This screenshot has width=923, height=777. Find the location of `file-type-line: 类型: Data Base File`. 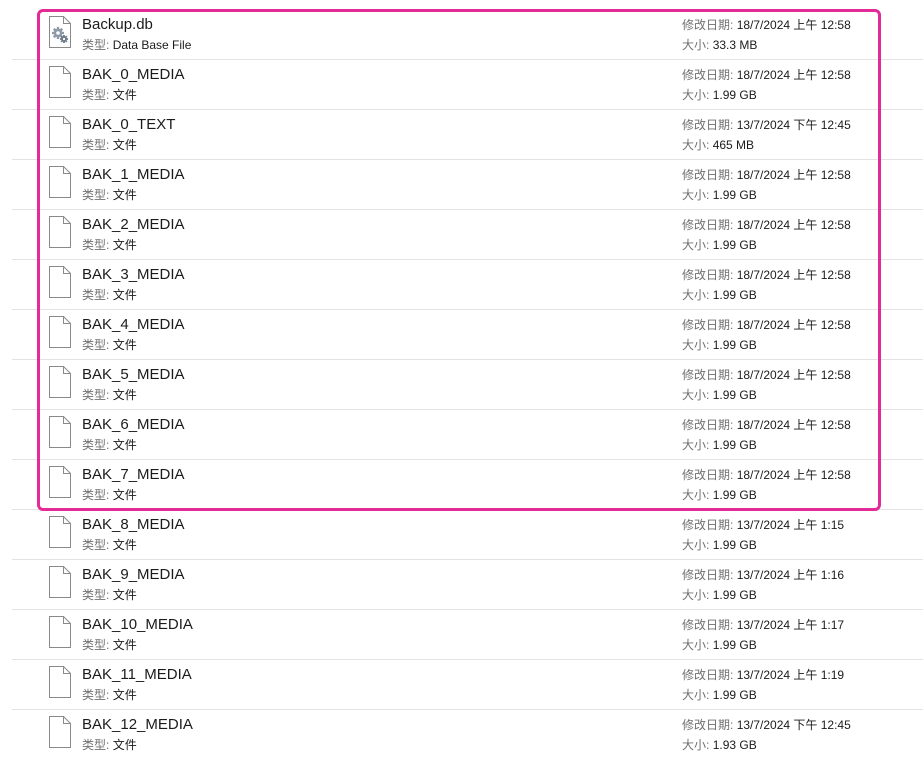

file-type-line: 类型: Data Base File is located at coordinates (136, 45).